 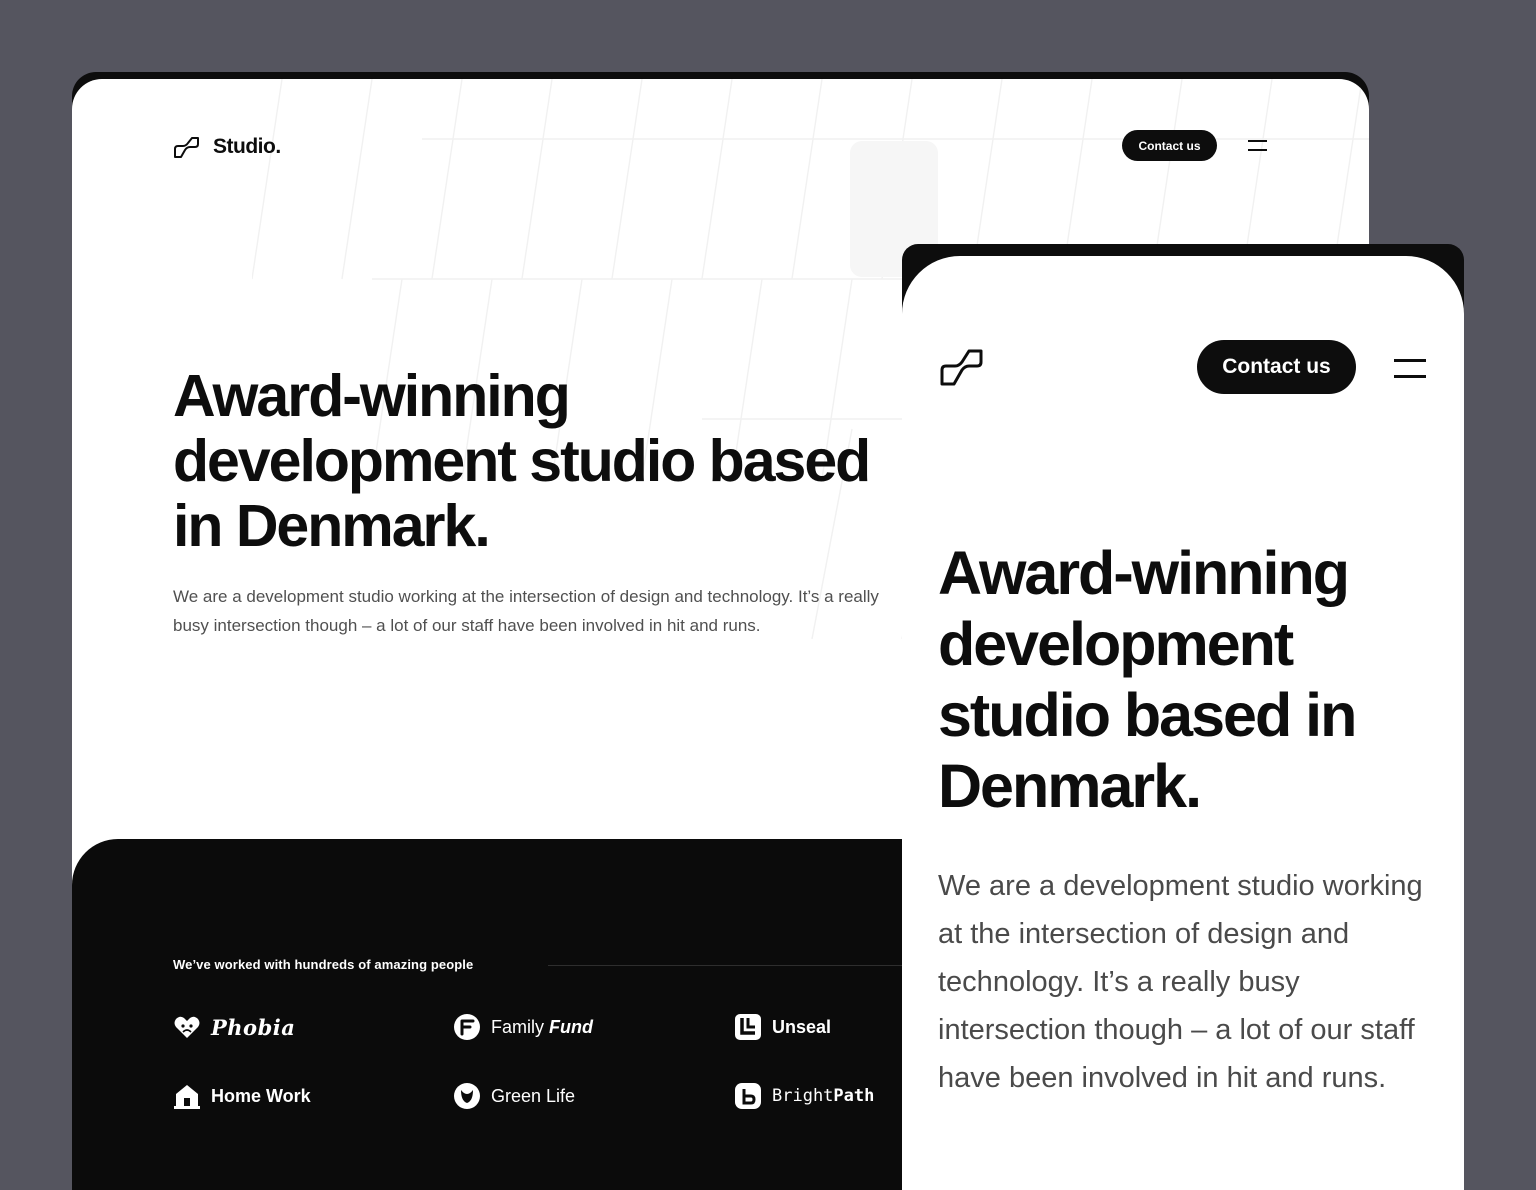 I want to click on client-logo-brightpath: BrightPath, so click(x=804, y=1096).